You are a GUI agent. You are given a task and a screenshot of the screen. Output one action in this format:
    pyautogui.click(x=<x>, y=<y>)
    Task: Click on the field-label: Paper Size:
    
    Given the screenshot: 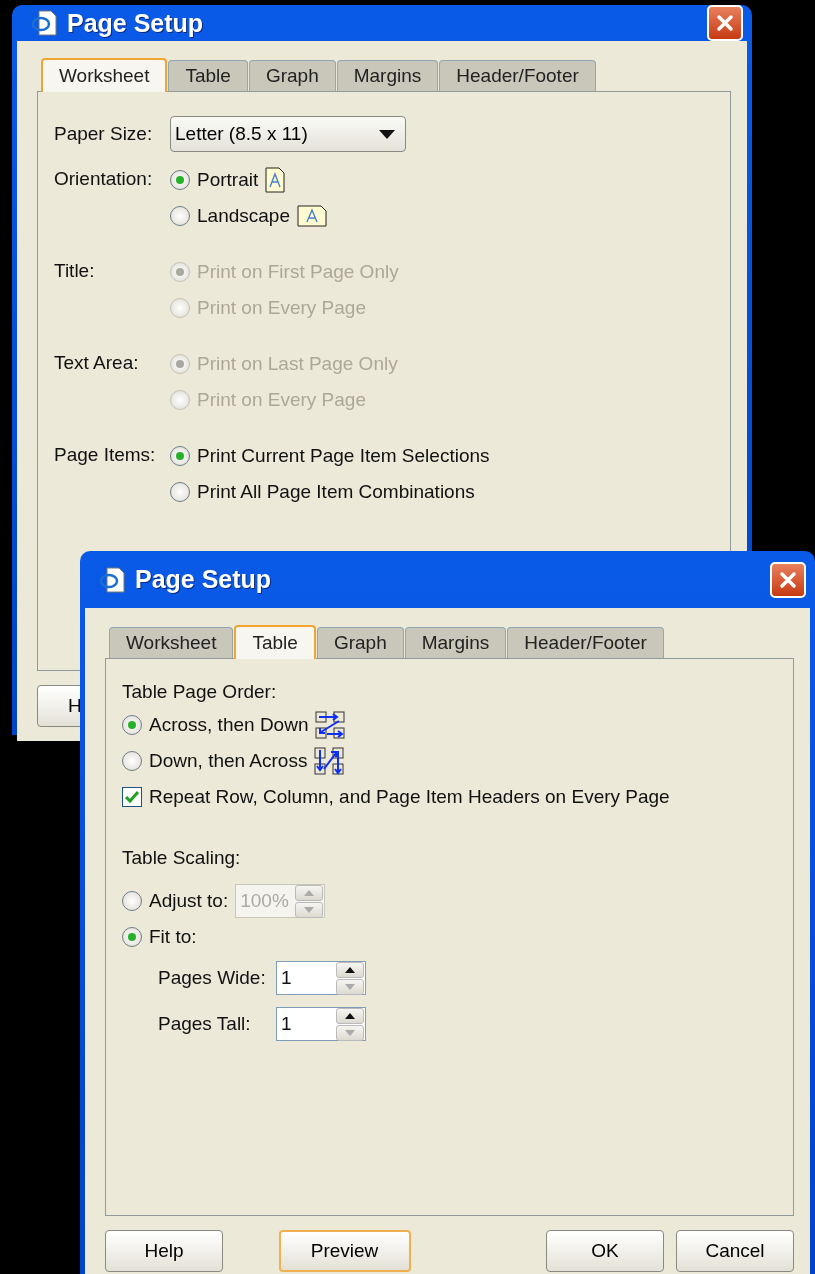 What is the action you would take?
    pyautogui.click(x=104, y=134)
    